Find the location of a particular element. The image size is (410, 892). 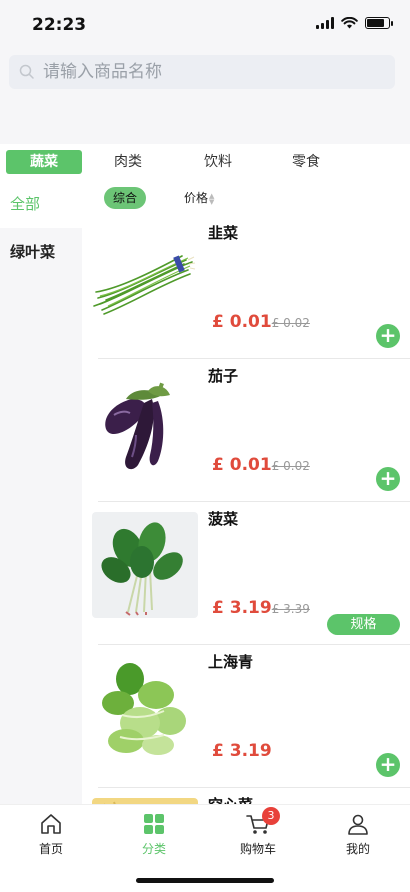

chives-image is located at coordinates (145, 279).